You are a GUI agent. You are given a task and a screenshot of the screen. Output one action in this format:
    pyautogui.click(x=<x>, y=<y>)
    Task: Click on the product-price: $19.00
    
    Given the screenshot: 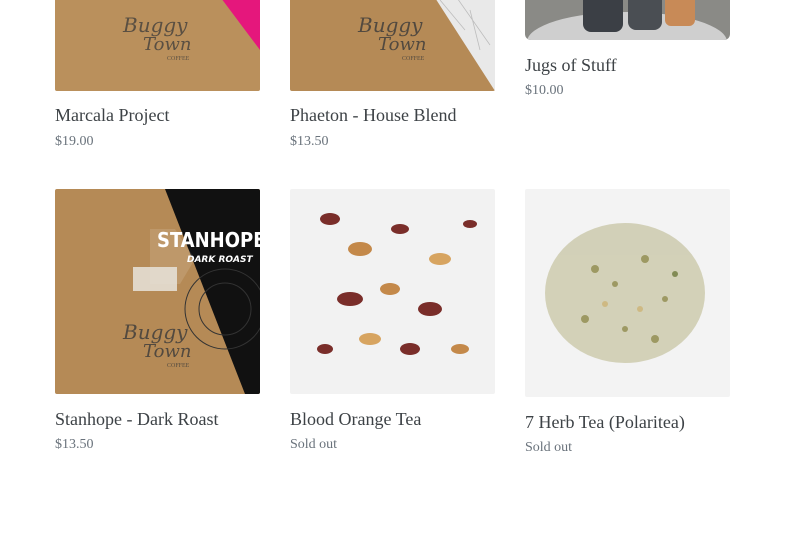 What is the action you would take?
    pyautogui.click(x=74, y=141)
    